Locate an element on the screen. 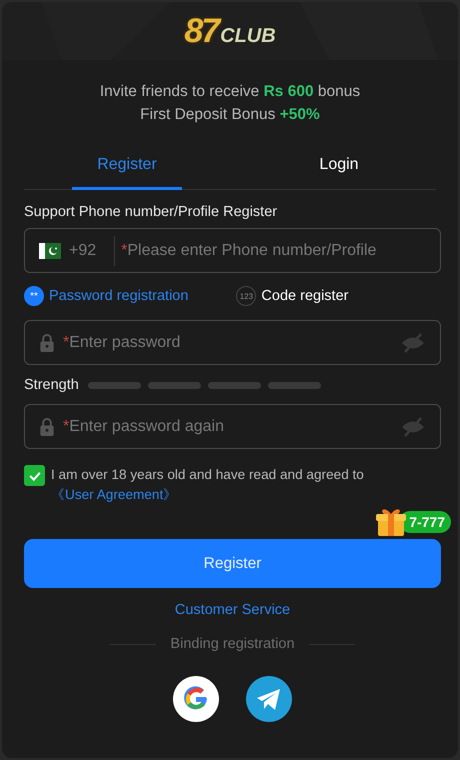  country-code: +92 is located at coordinates (82, 251).